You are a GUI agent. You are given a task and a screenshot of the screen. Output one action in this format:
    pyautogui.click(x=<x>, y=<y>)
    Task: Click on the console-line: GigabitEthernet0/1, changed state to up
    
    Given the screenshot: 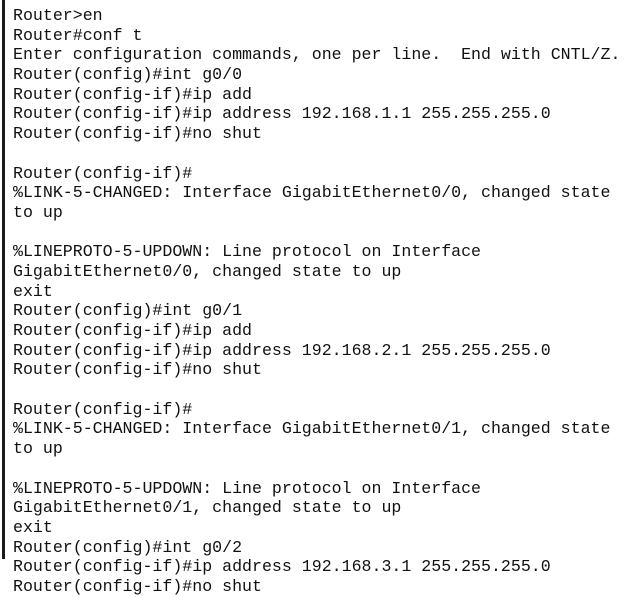 What is the action you would take?
    pyautogui.click(x=207, y=508)
    